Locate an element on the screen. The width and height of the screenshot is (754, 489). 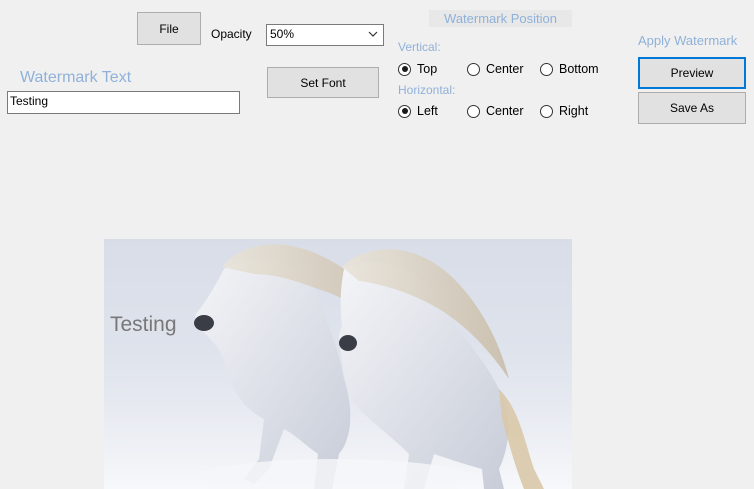
watermark-text-label: Watermark Text is located at coordinates (76, 77).